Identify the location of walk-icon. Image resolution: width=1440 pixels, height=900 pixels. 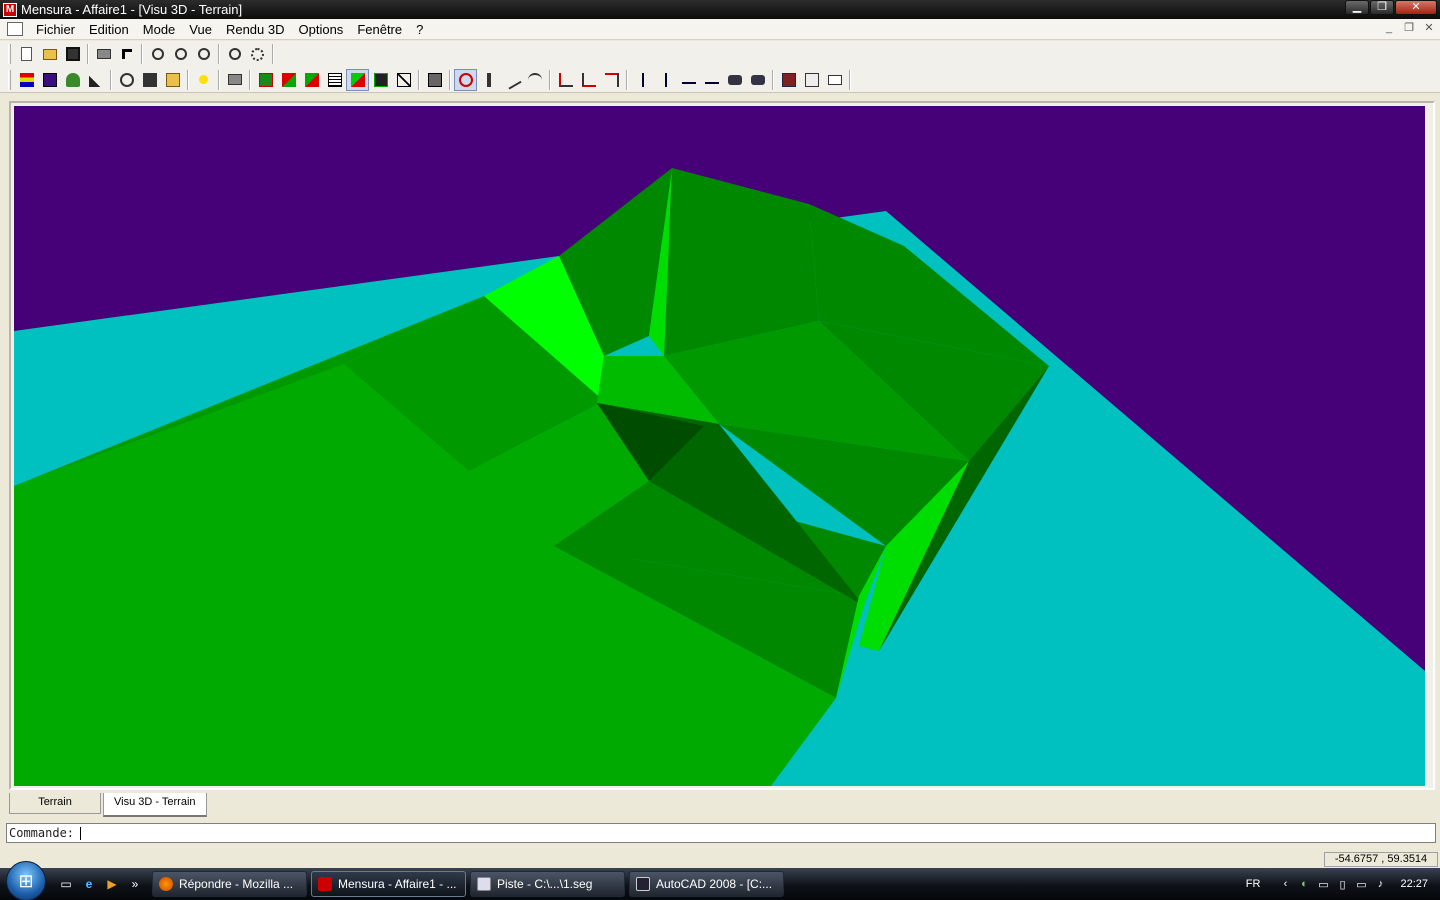
(488, 79).